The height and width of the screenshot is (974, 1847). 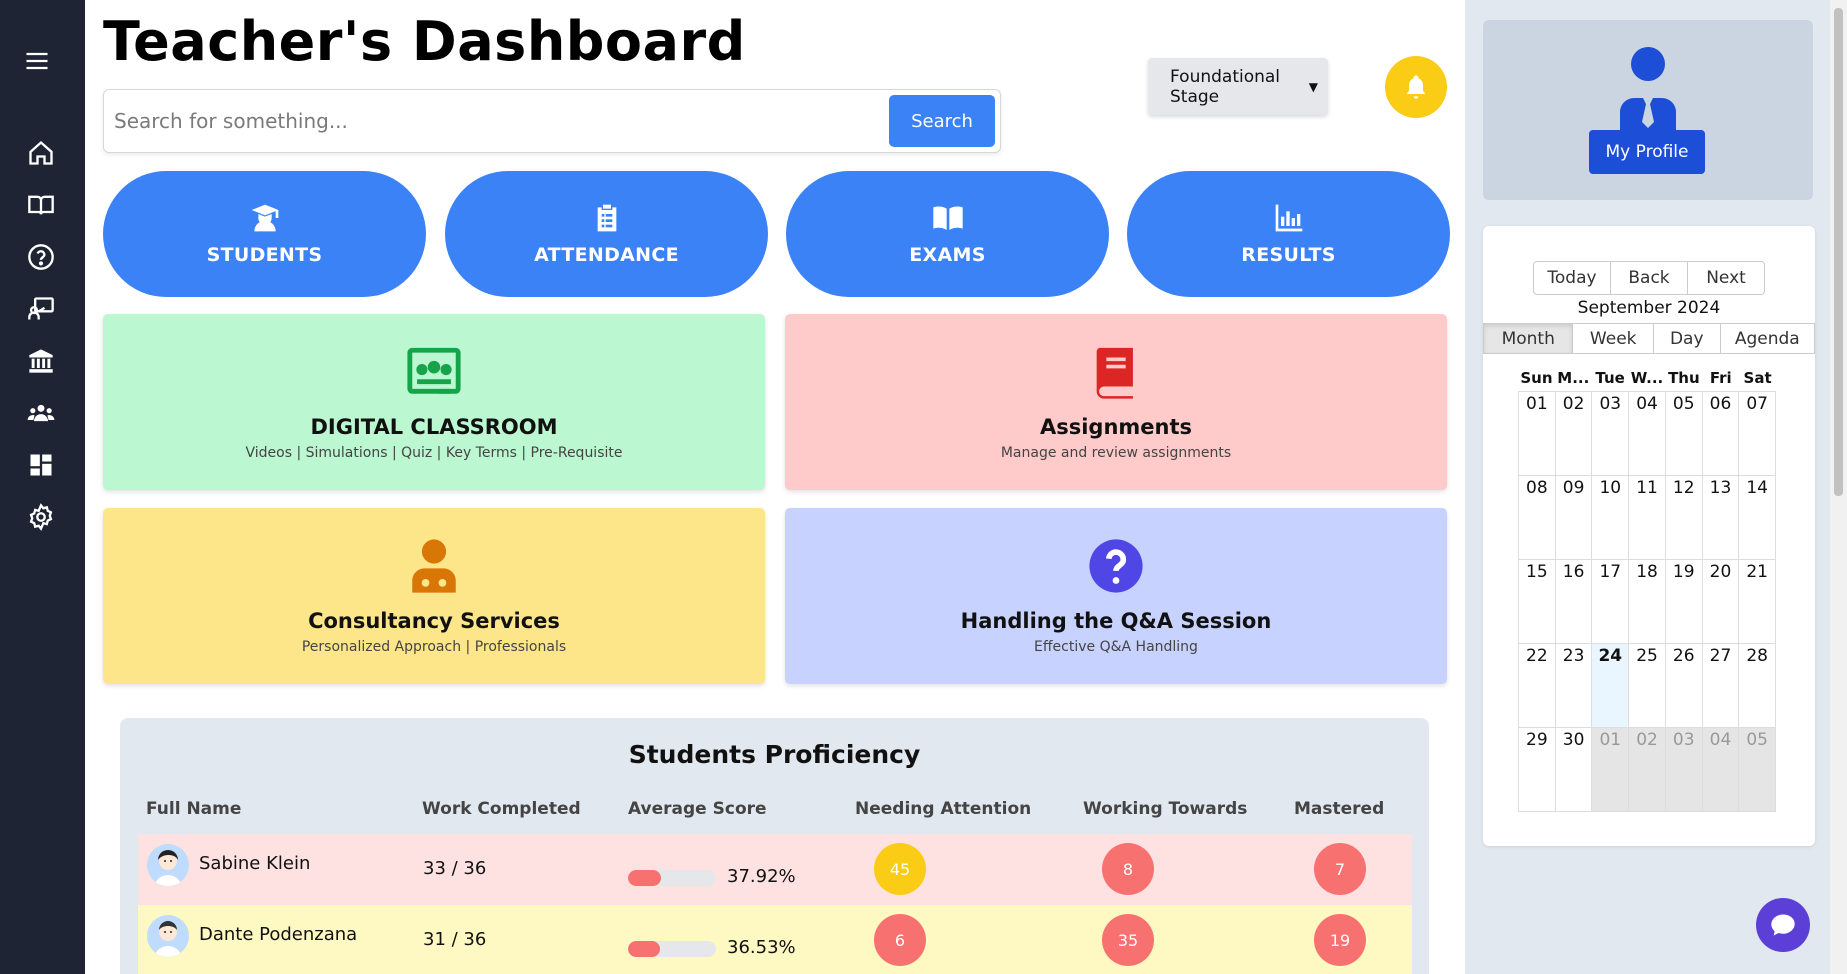 I want to click on institution-icon, so click(x=41, y=361).